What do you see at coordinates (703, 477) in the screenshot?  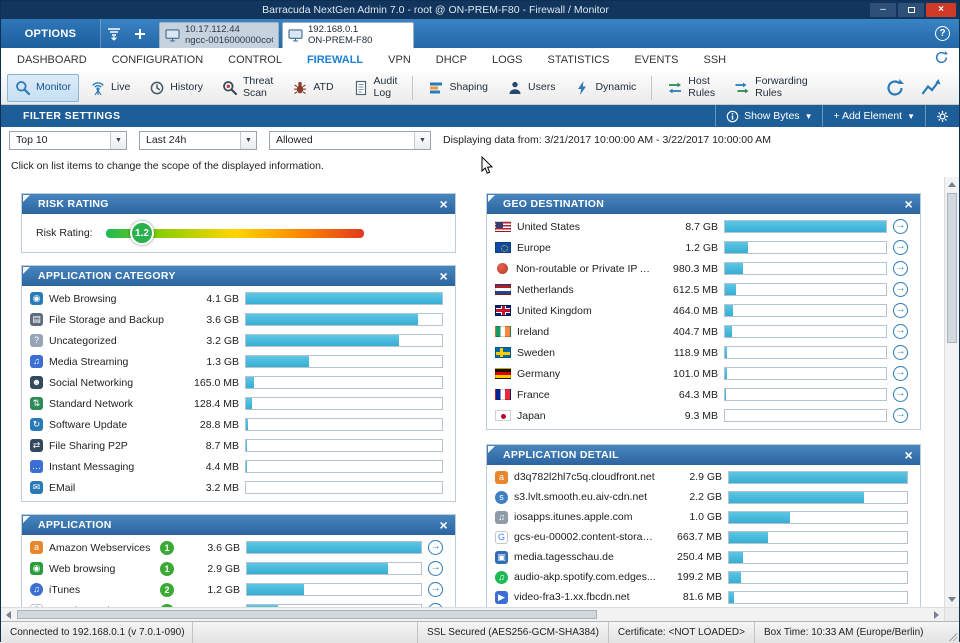 I see `list-item-d3q782l2hl7c5q-cloudfront-net: ad3q782l2hl7c5q.cloudfront.net2.9 GB` at bounding box center [703, 477].